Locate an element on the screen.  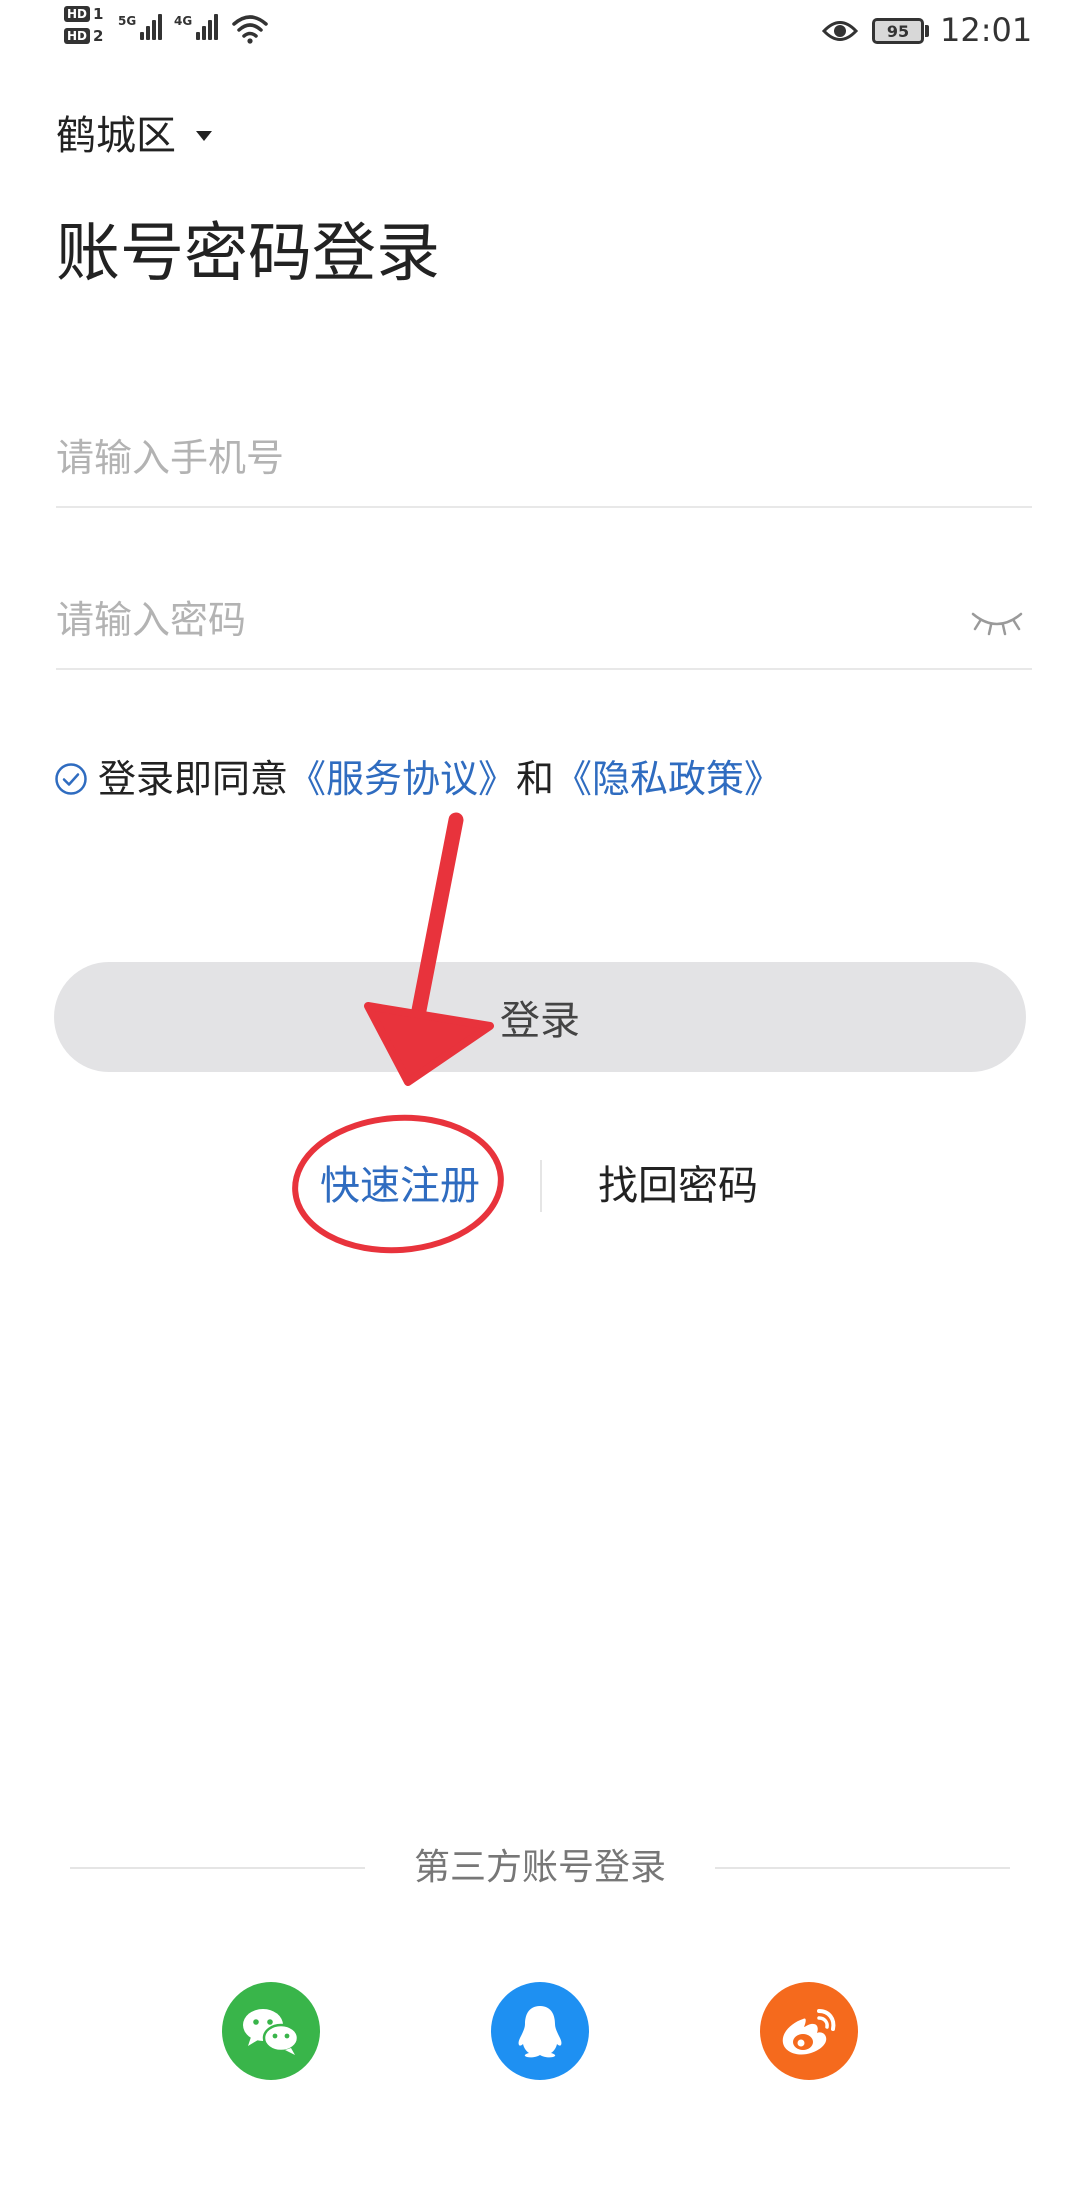
wechat-icon is located at coordinates (271, 2032).